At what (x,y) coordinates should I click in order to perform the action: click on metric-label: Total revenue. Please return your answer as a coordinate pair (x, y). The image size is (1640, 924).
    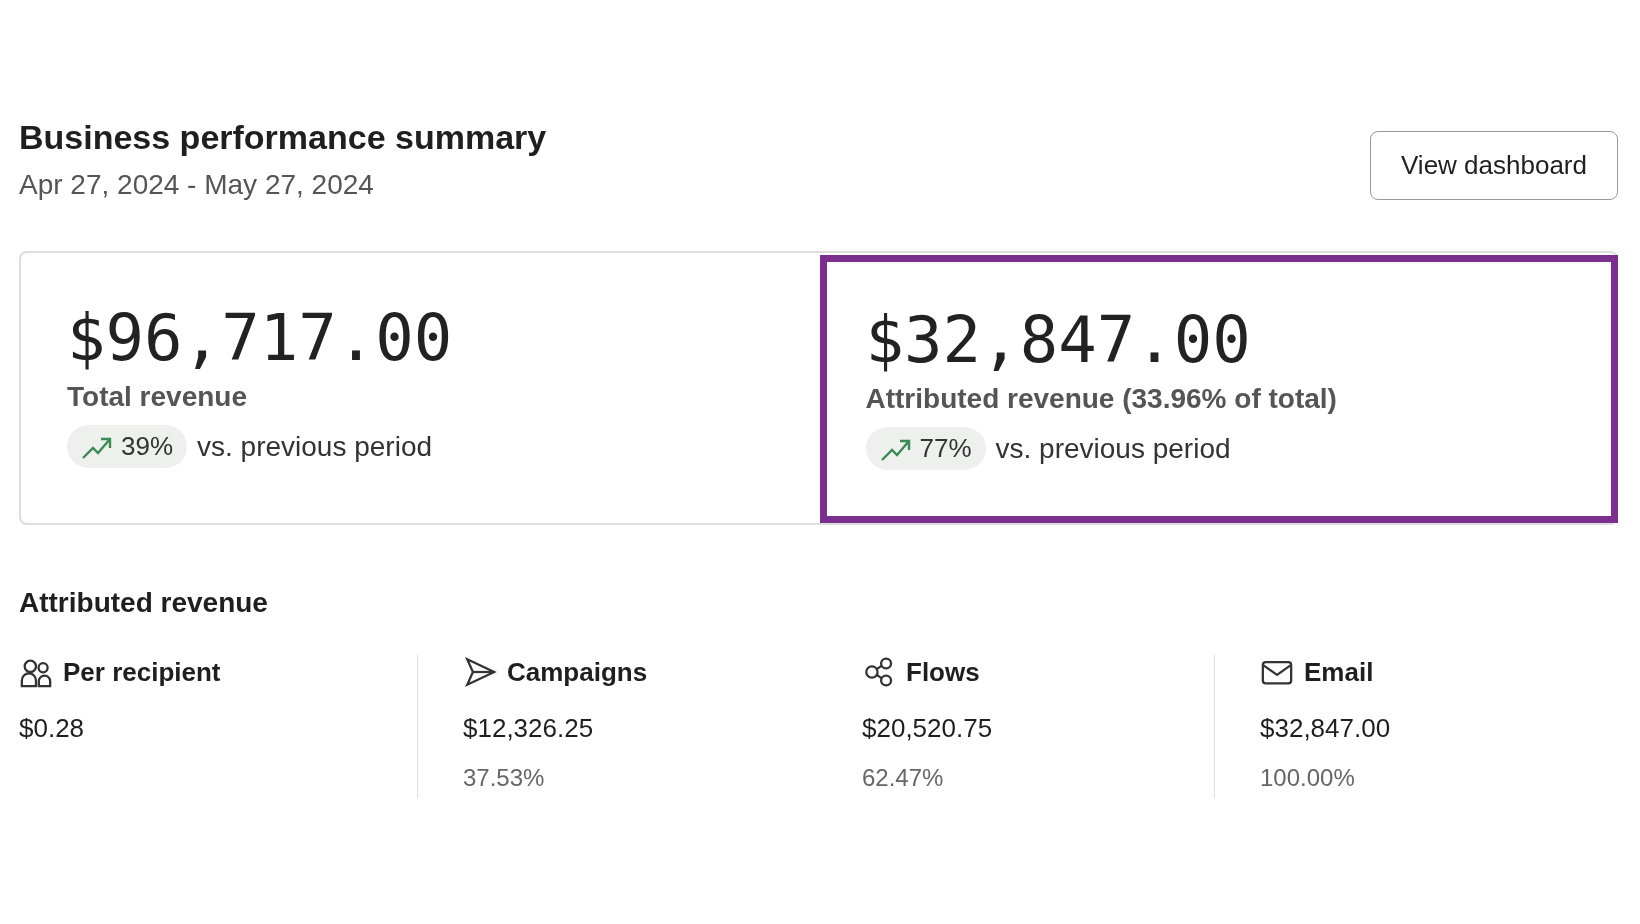
    Looking at the image, I should click on (157, 397).